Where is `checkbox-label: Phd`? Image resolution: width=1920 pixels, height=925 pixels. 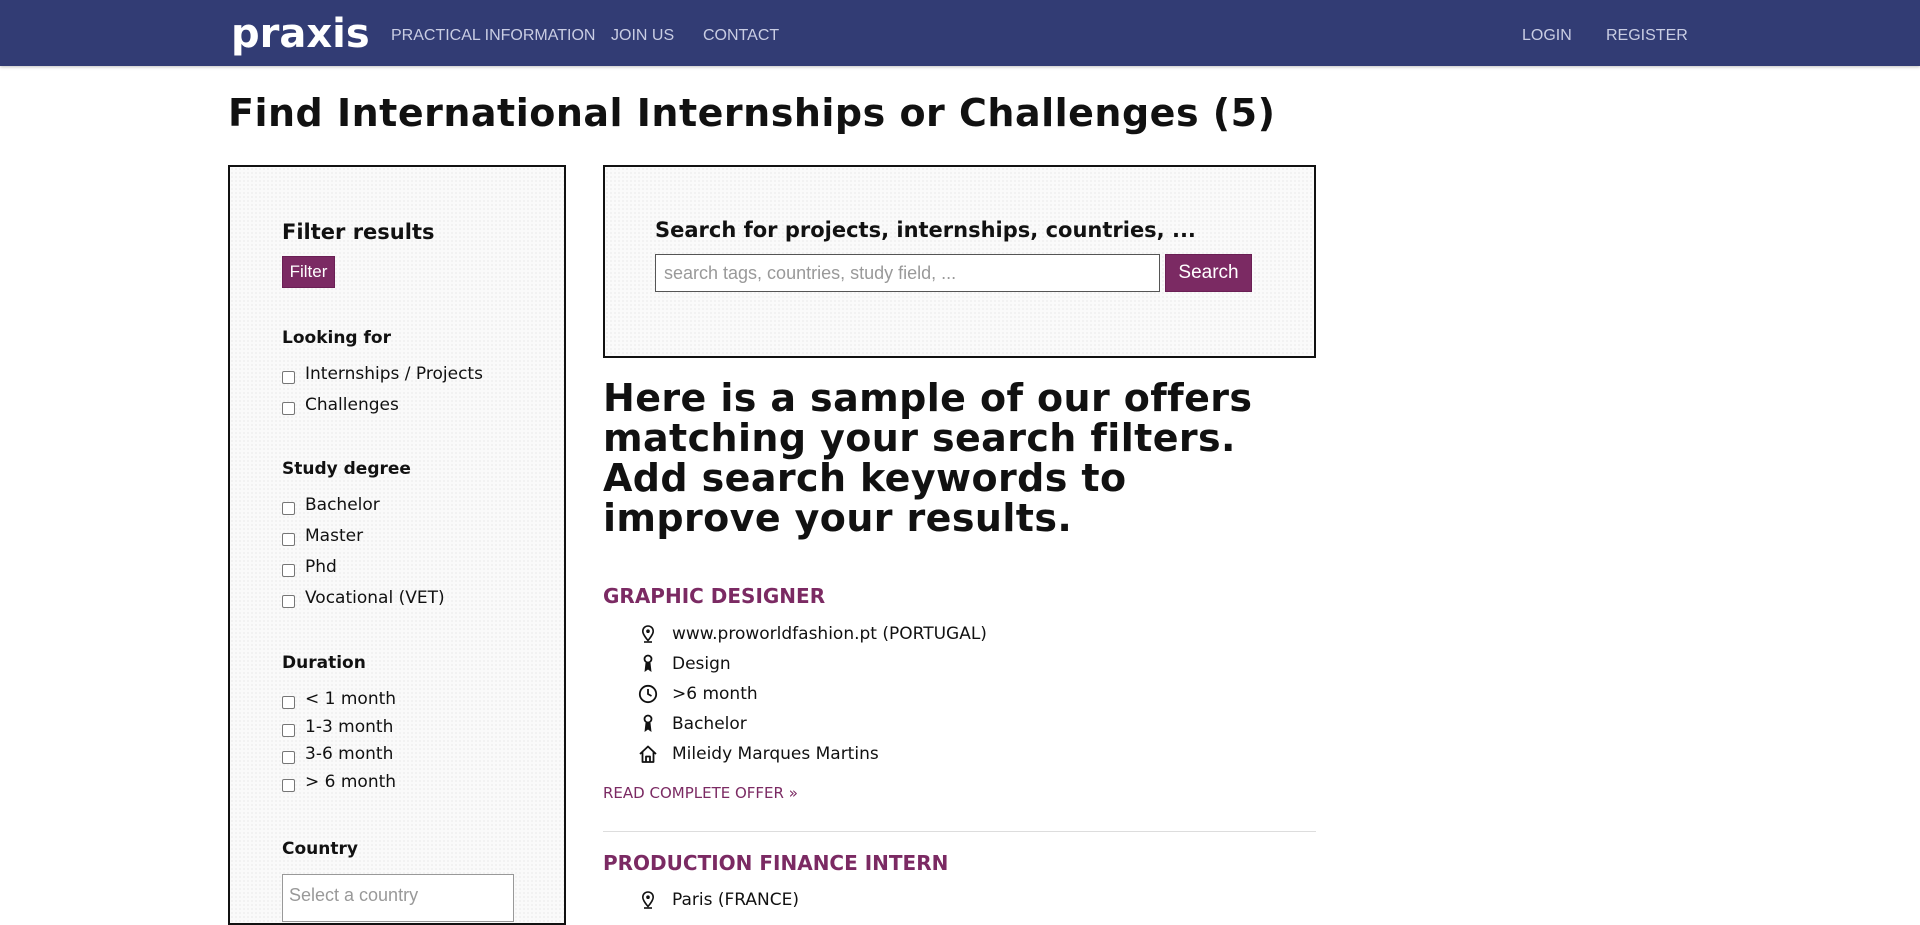
checkbox-label: Phd is located at coordinates (321, 567).